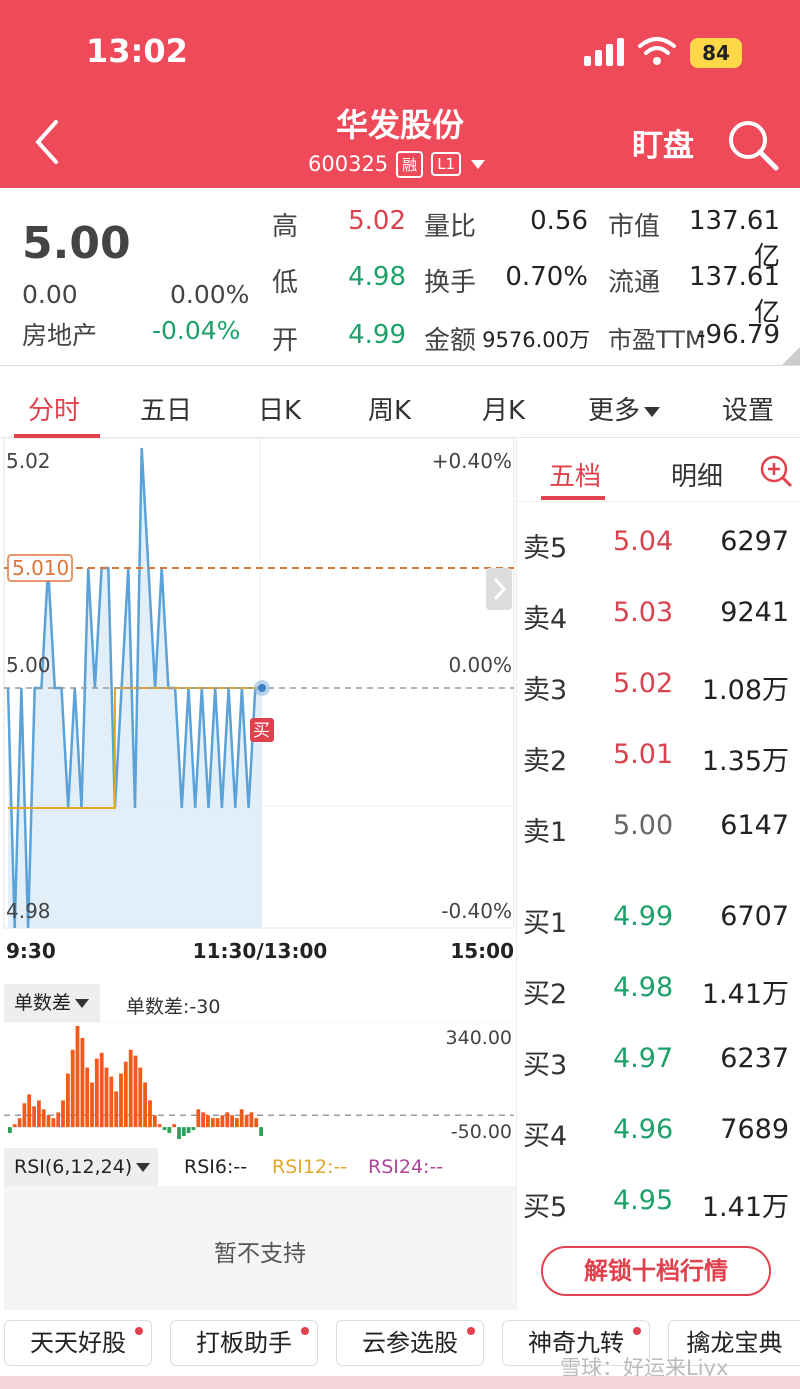  What do you see at coordinates (43, 1003) in the screenshot?
I see `indicator-select-label: 单数差` at bounding box center [43, 1003].